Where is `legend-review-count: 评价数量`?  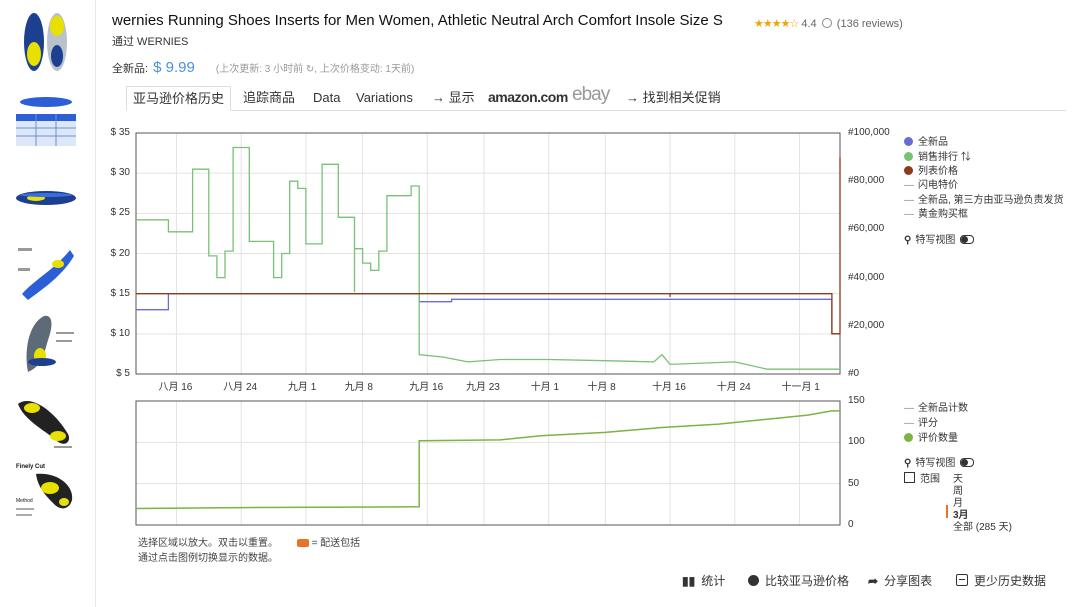 legend-review-count: 评价数量 is located at coordinates (931, 436).